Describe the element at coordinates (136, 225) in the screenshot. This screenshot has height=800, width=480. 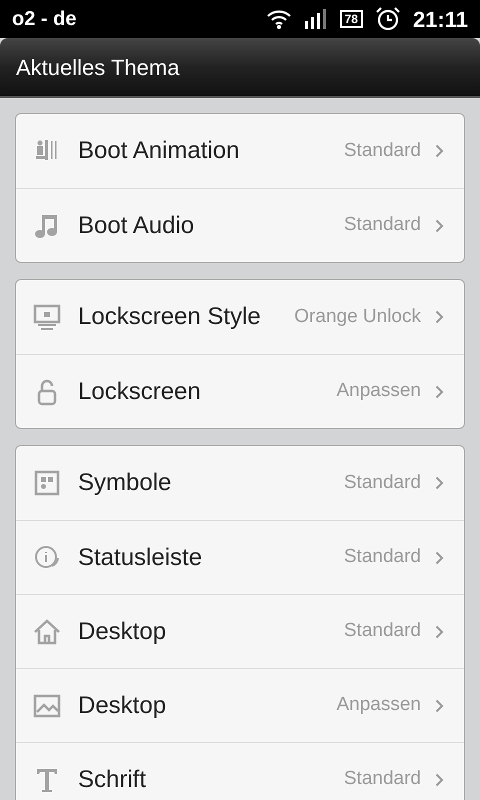
I see `row-label: Boot Audio` at that location.